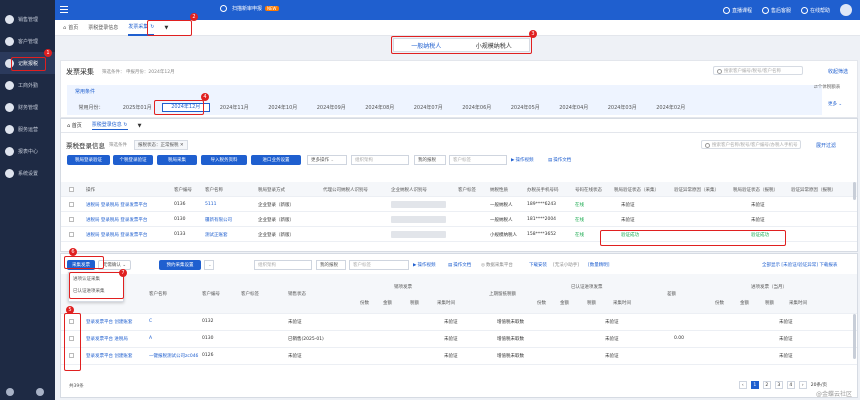 The height and width of the screenshot is (400, 860). What do you see at coordinates (790, 385) in the screenshot?
I see `page-4-button: 4` at bounding box center [790, 385].